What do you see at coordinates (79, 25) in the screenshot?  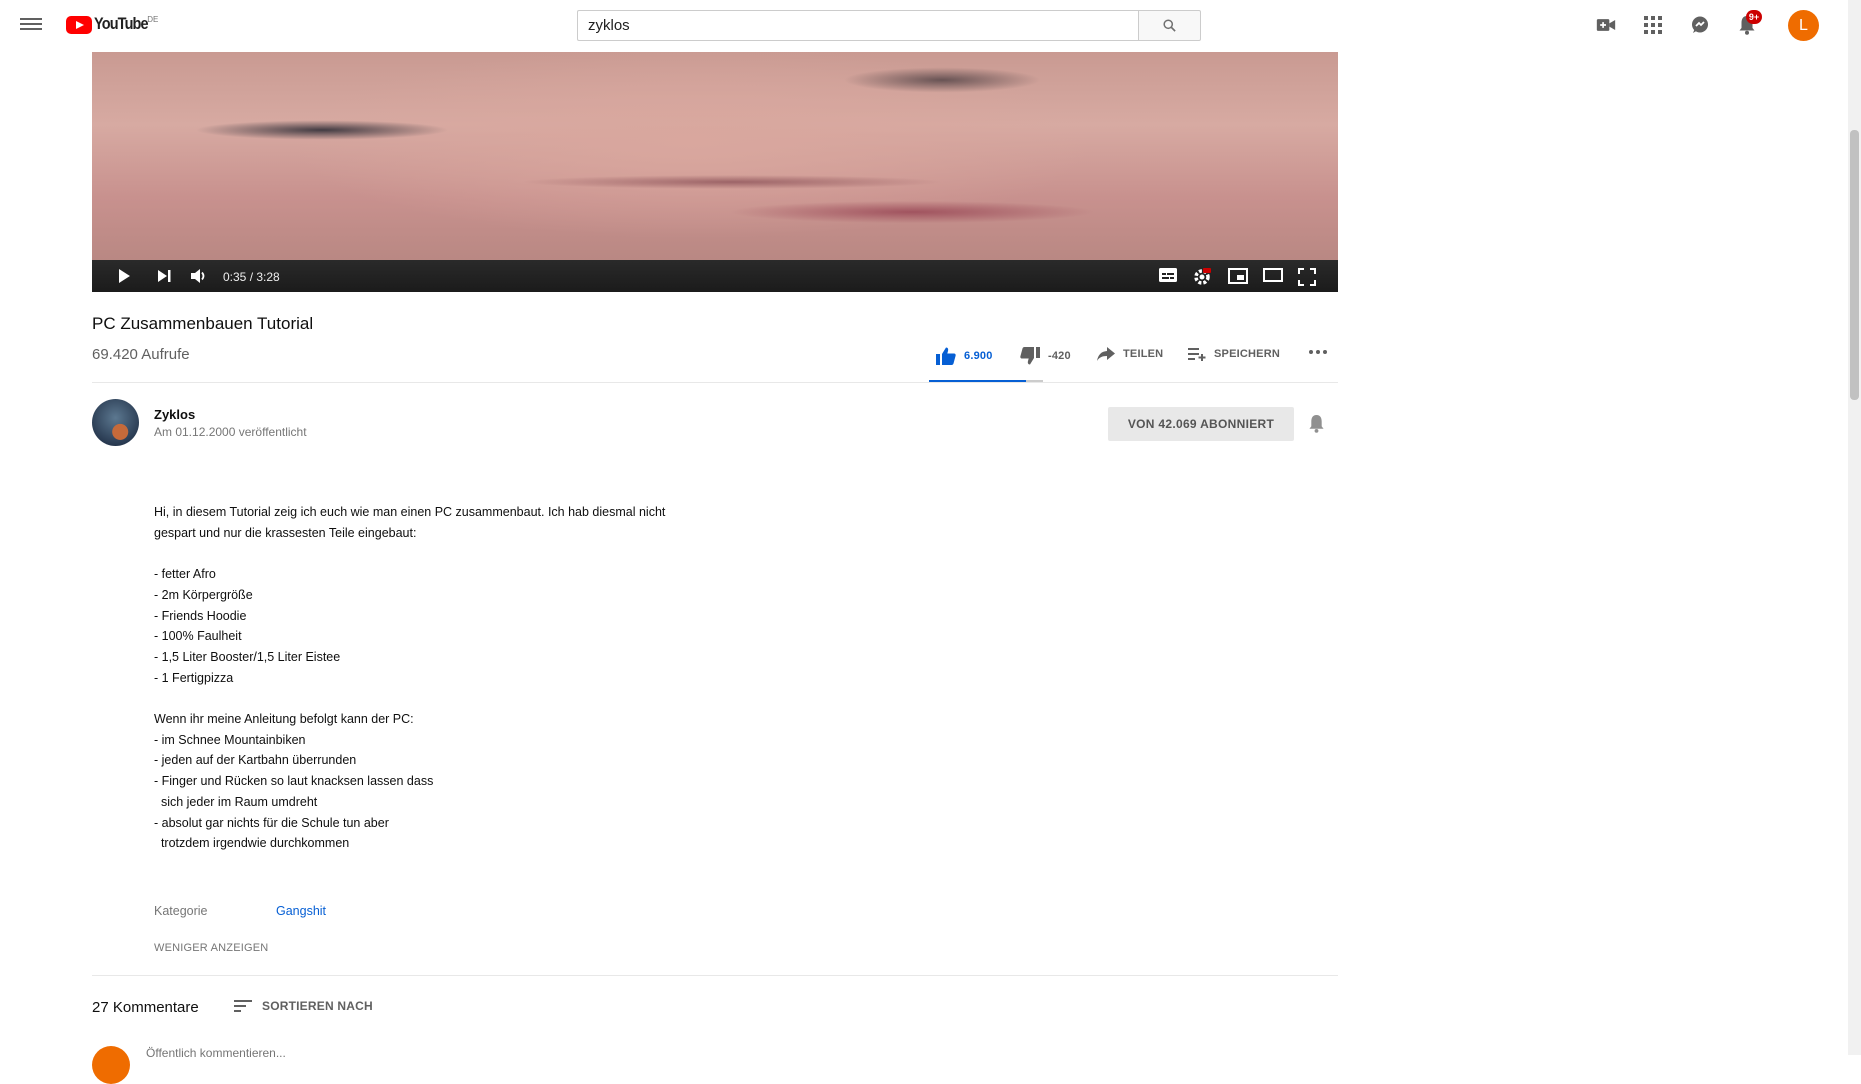 I see `youtube-play-icon` at bounding box center [79, 25].